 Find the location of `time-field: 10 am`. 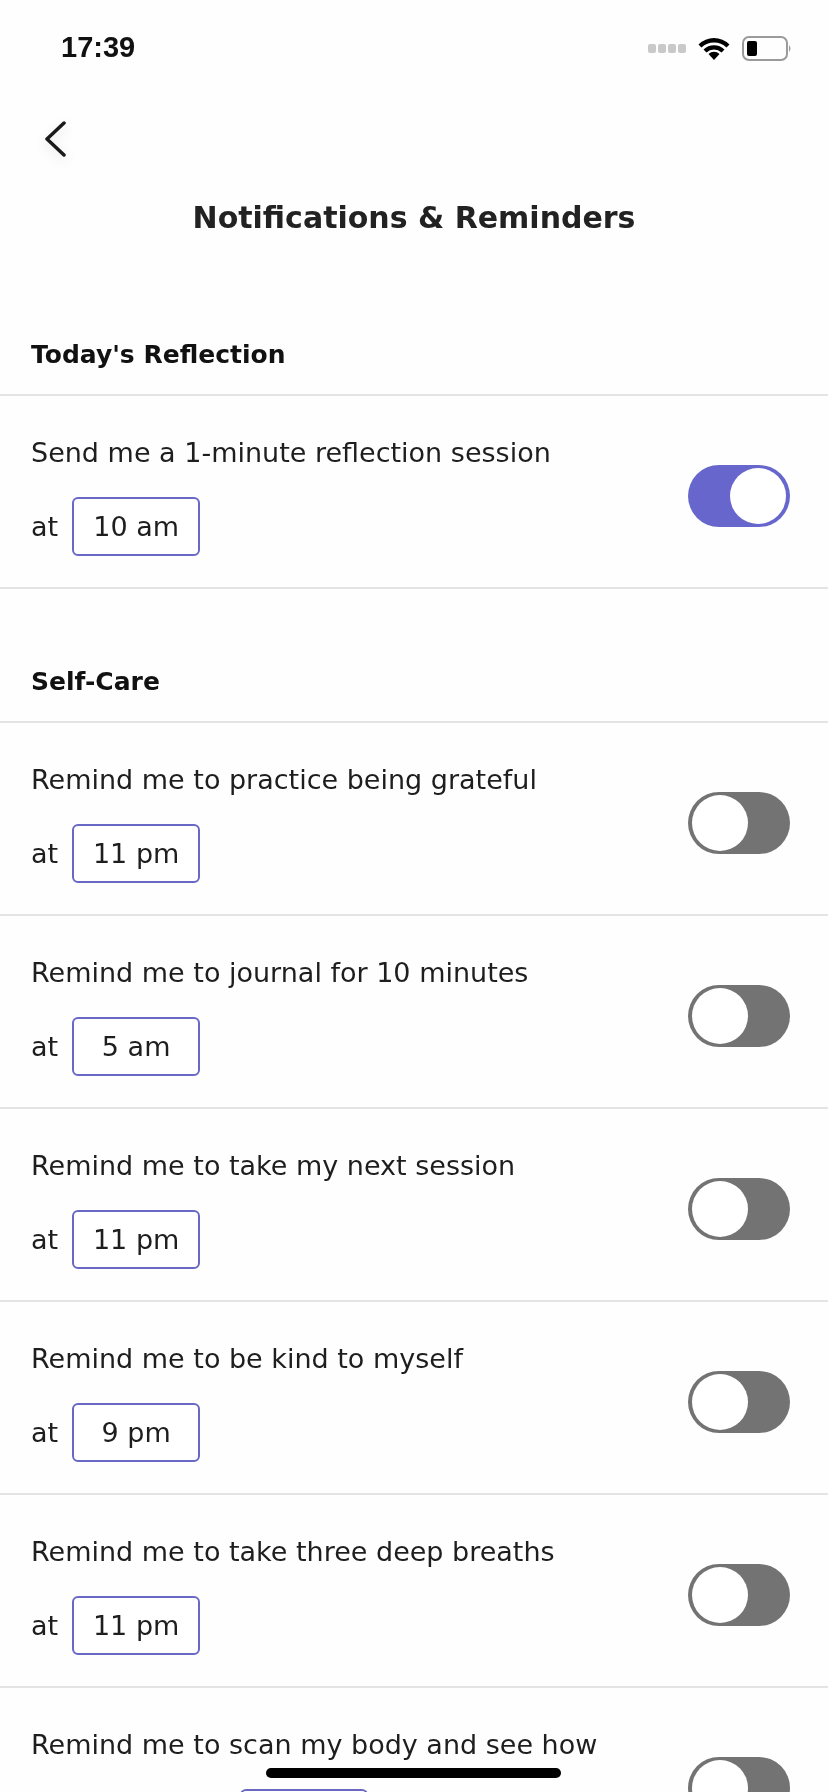

time-field: 10 am is located at coordinates (136, 526).